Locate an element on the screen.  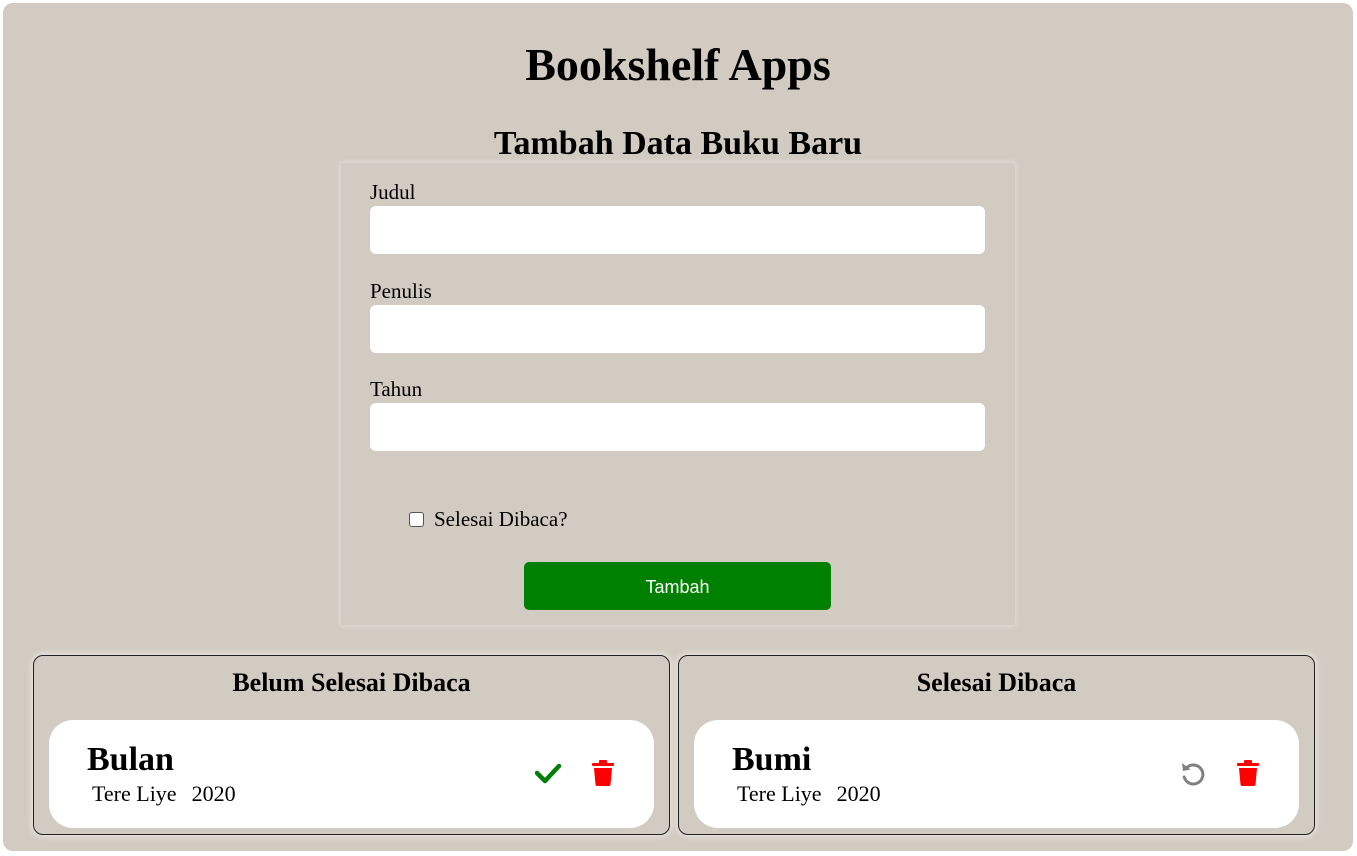
author-input is located at coordinates (677, 329).